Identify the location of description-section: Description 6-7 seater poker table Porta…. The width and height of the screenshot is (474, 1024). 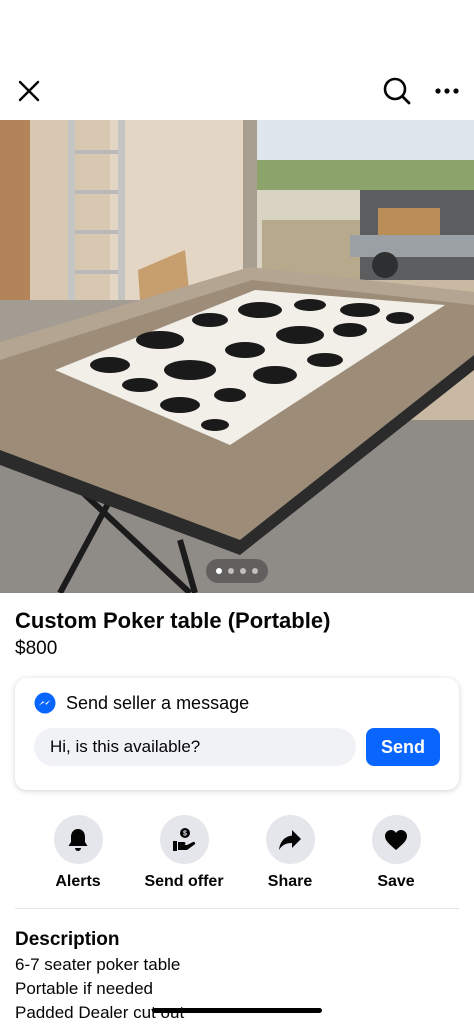
(237, 966).